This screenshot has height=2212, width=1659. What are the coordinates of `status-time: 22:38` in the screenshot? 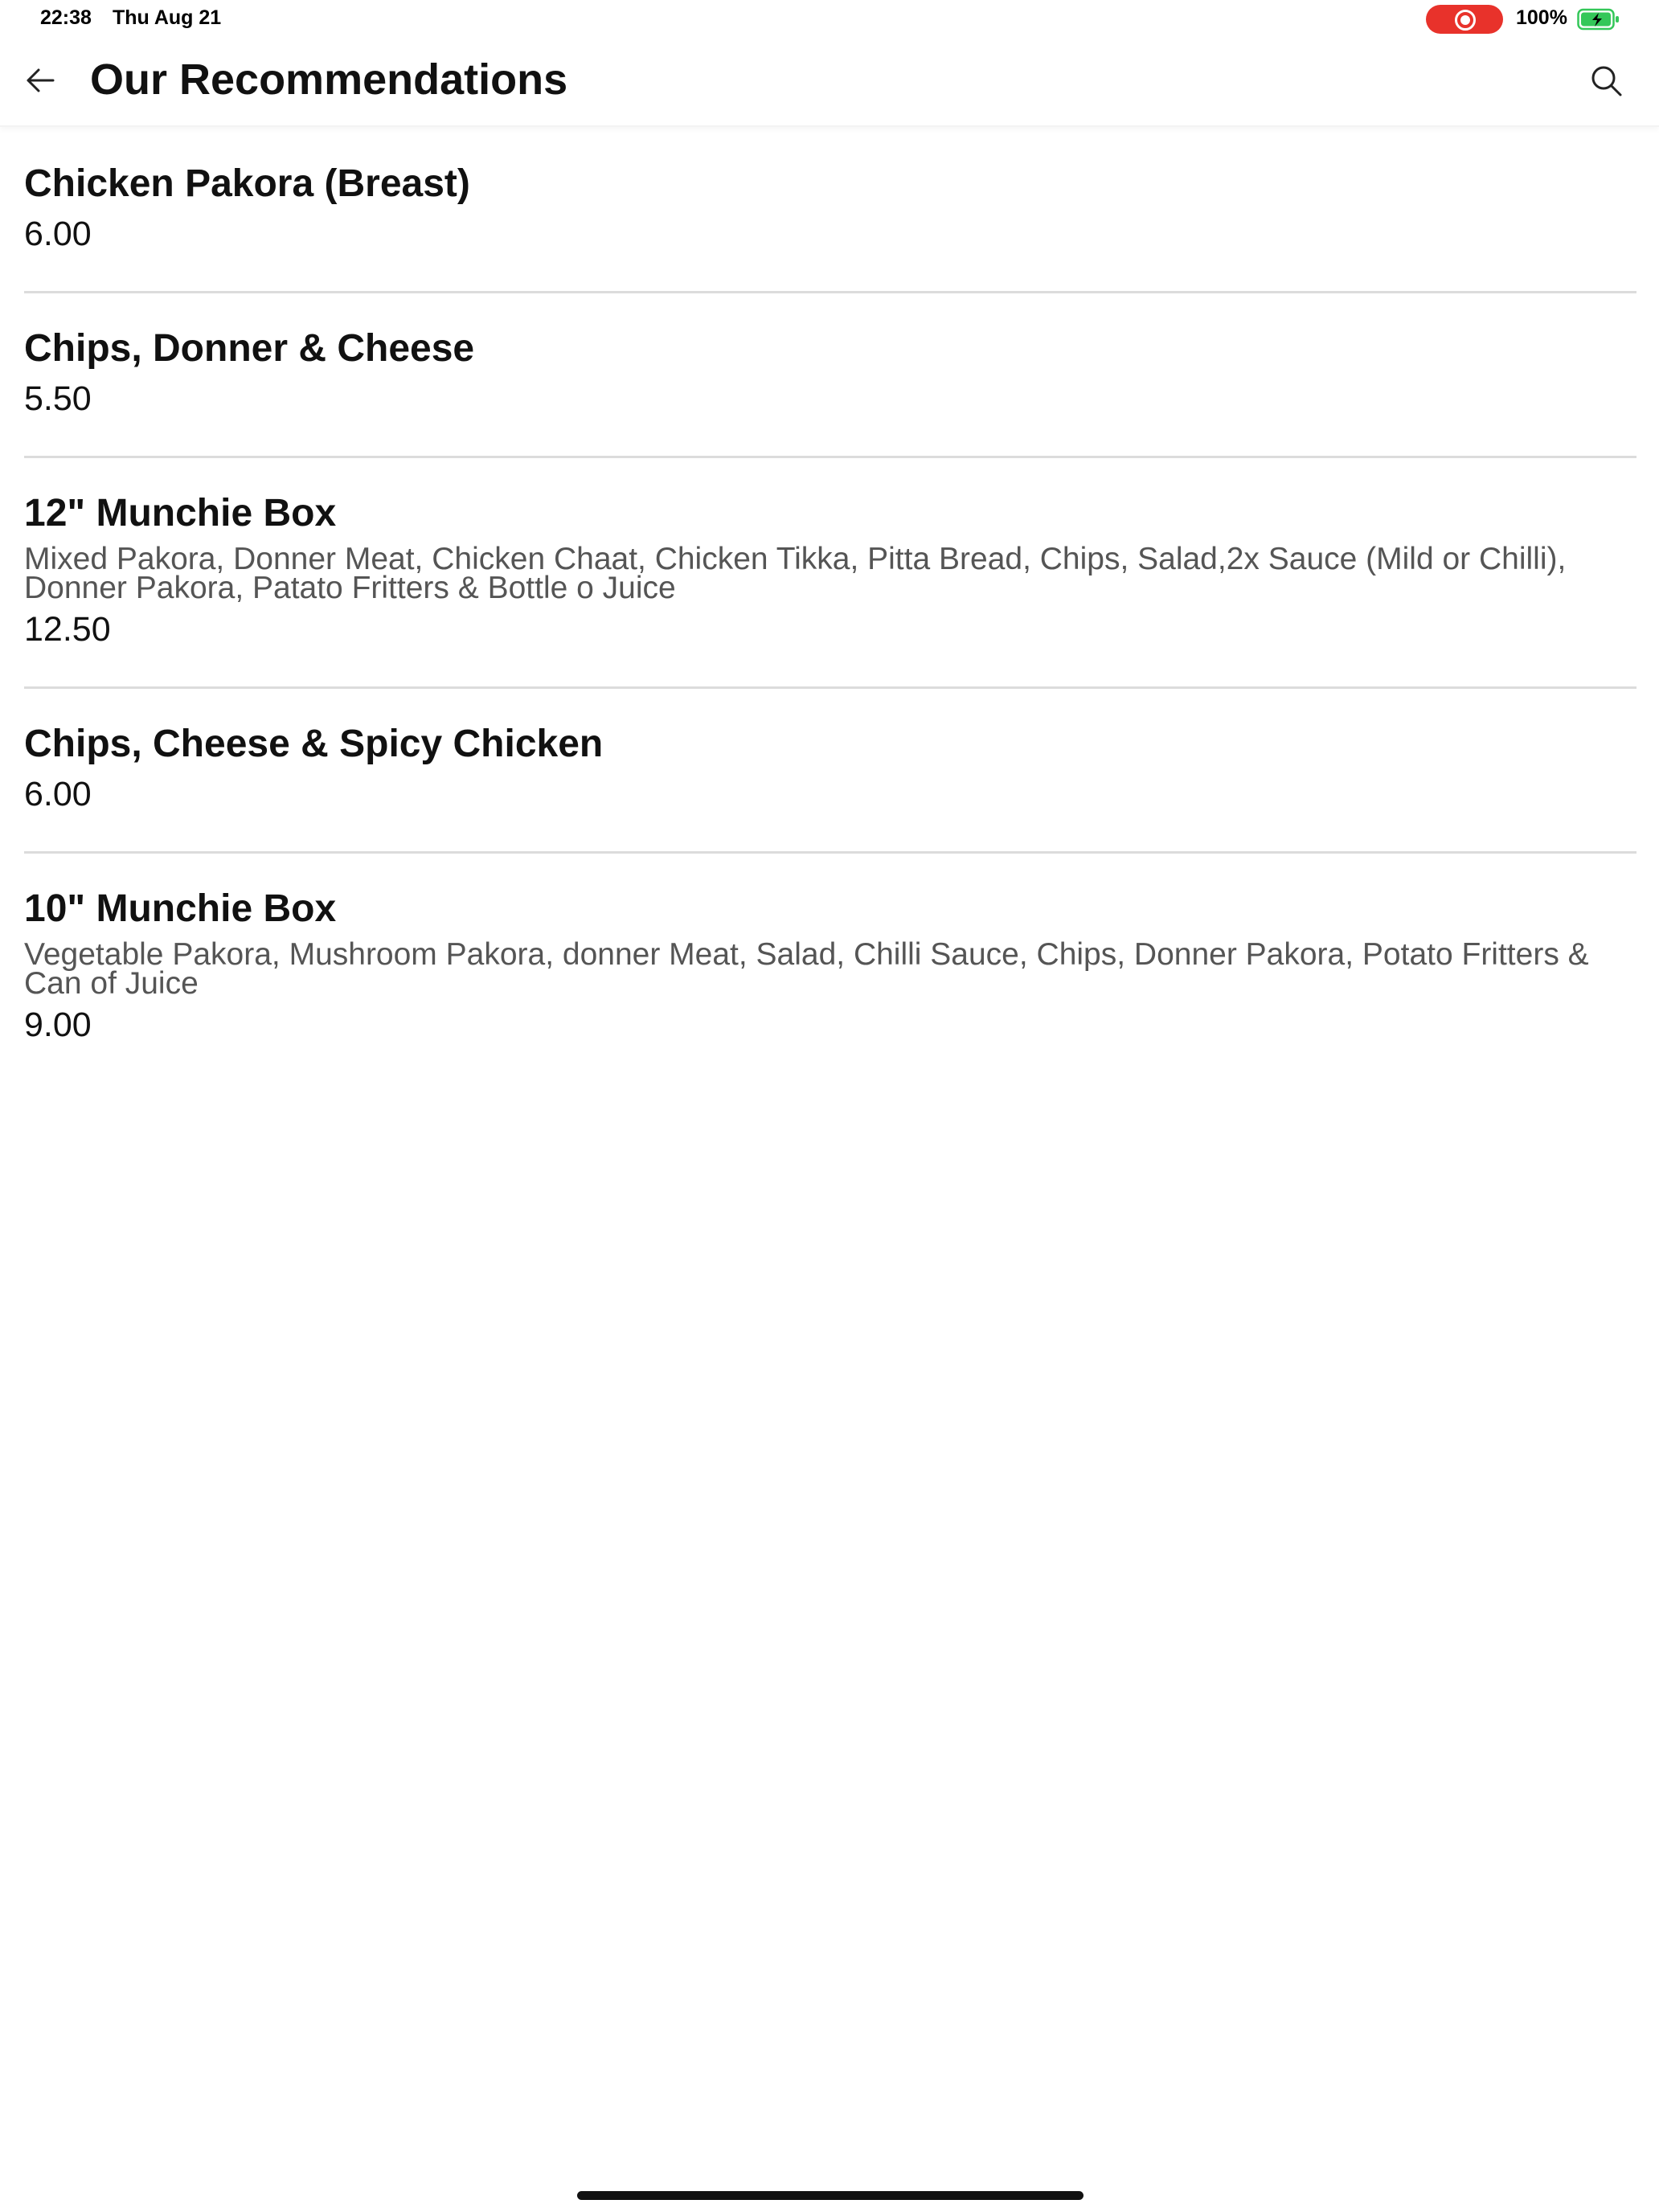 It's located at (66, 17).